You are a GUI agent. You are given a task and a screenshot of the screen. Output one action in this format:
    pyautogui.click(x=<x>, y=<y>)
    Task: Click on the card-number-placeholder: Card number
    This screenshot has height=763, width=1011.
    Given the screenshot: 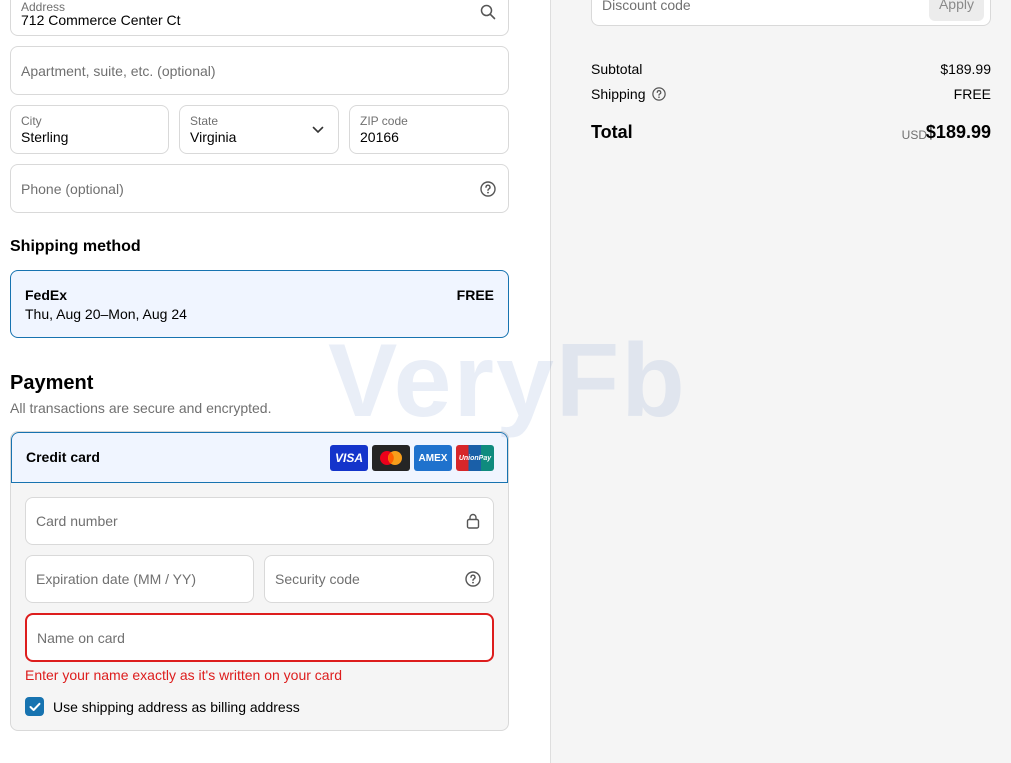 What is the action you would take?
    pyautogui.click(x=77, y=521)
    